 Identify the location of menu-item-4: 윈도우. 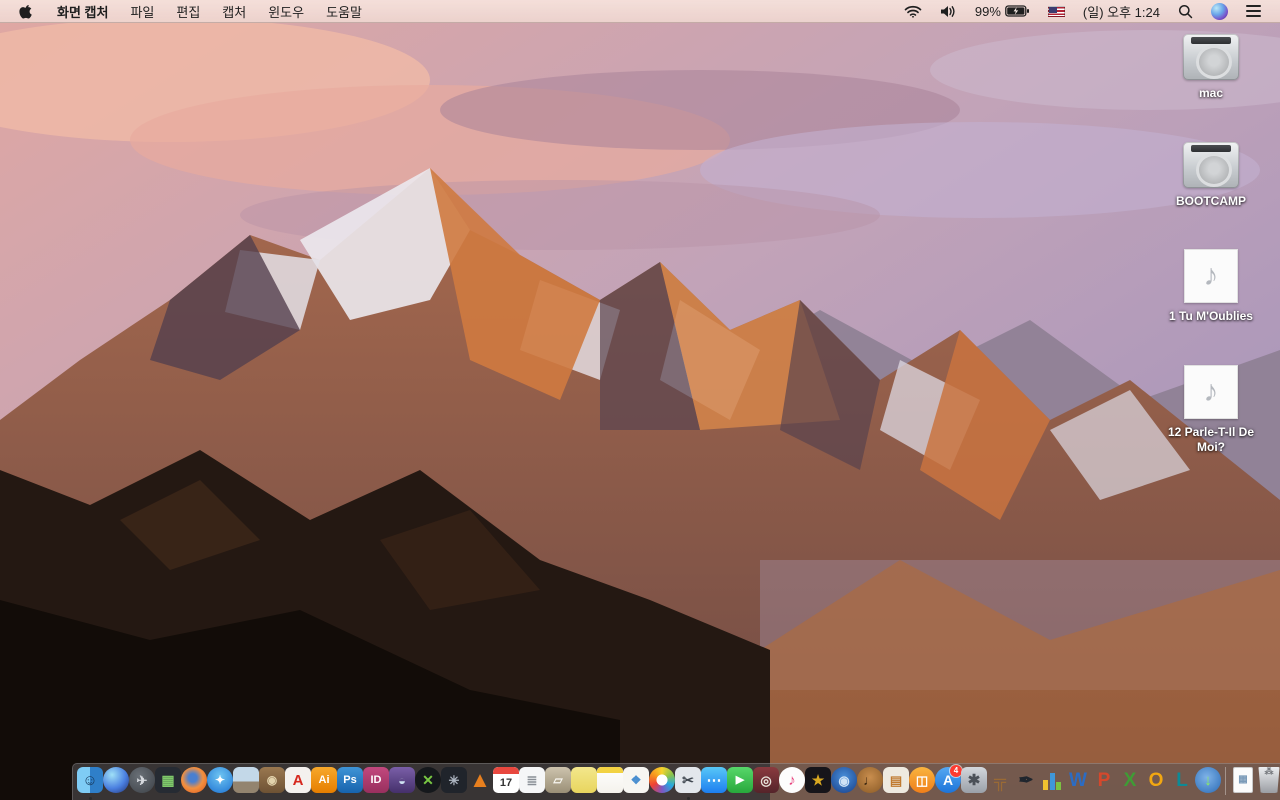
(286, 11).